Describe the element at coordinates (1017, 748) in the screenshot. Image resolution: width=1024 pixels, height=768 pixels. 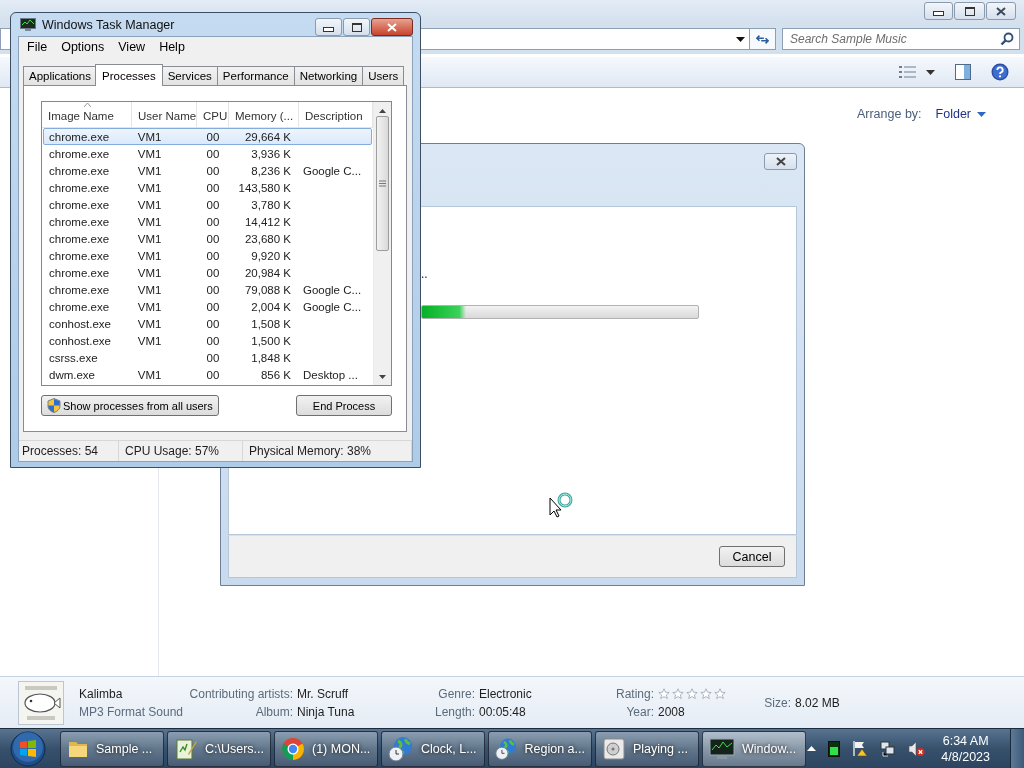
I see `show-desktop-button` at that location.